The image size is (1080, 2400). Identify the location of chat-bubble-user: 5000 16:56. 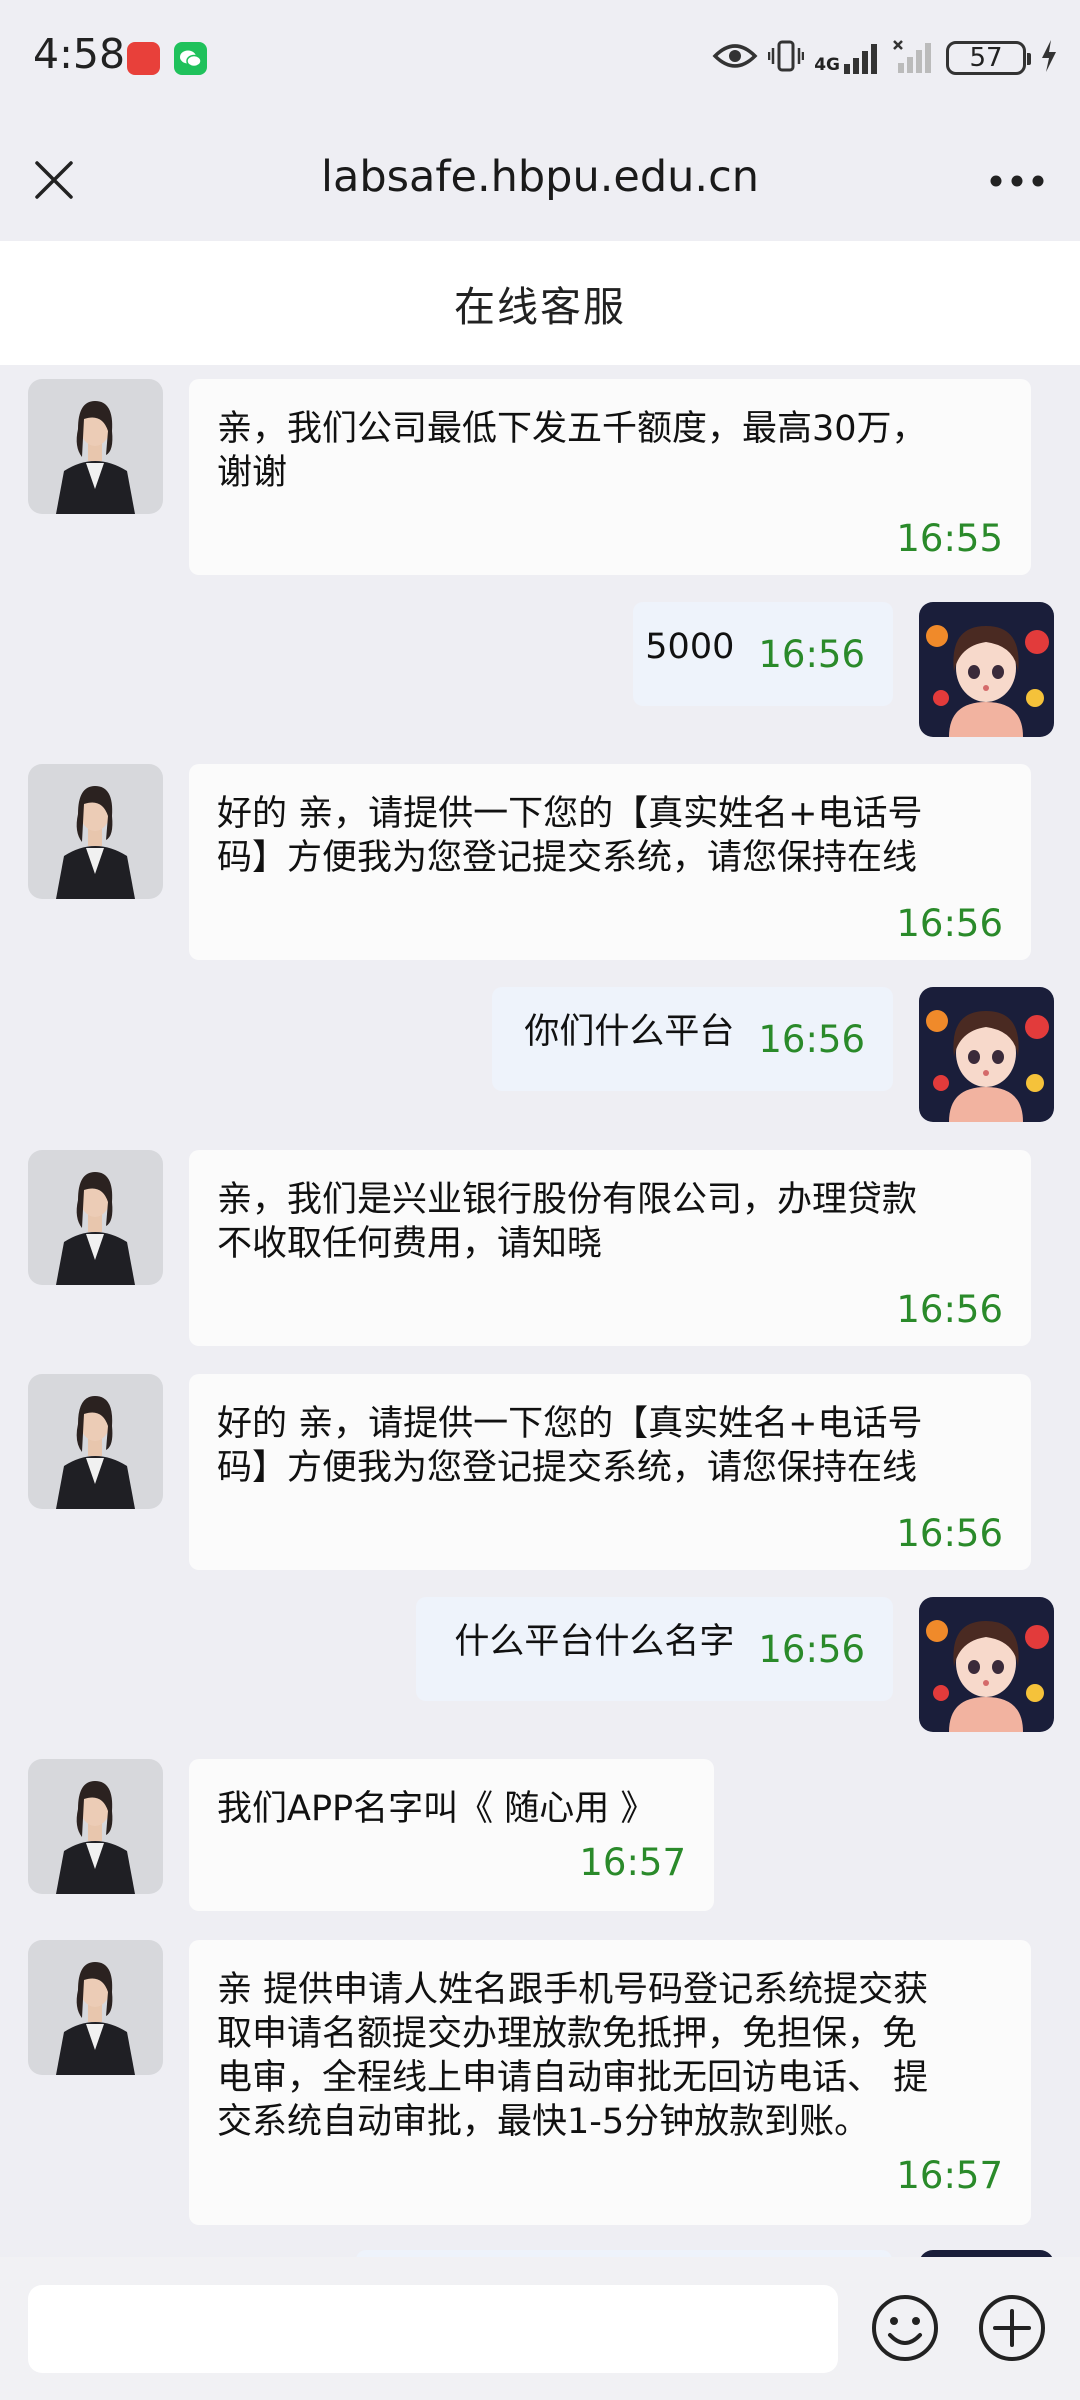
(763, 654).